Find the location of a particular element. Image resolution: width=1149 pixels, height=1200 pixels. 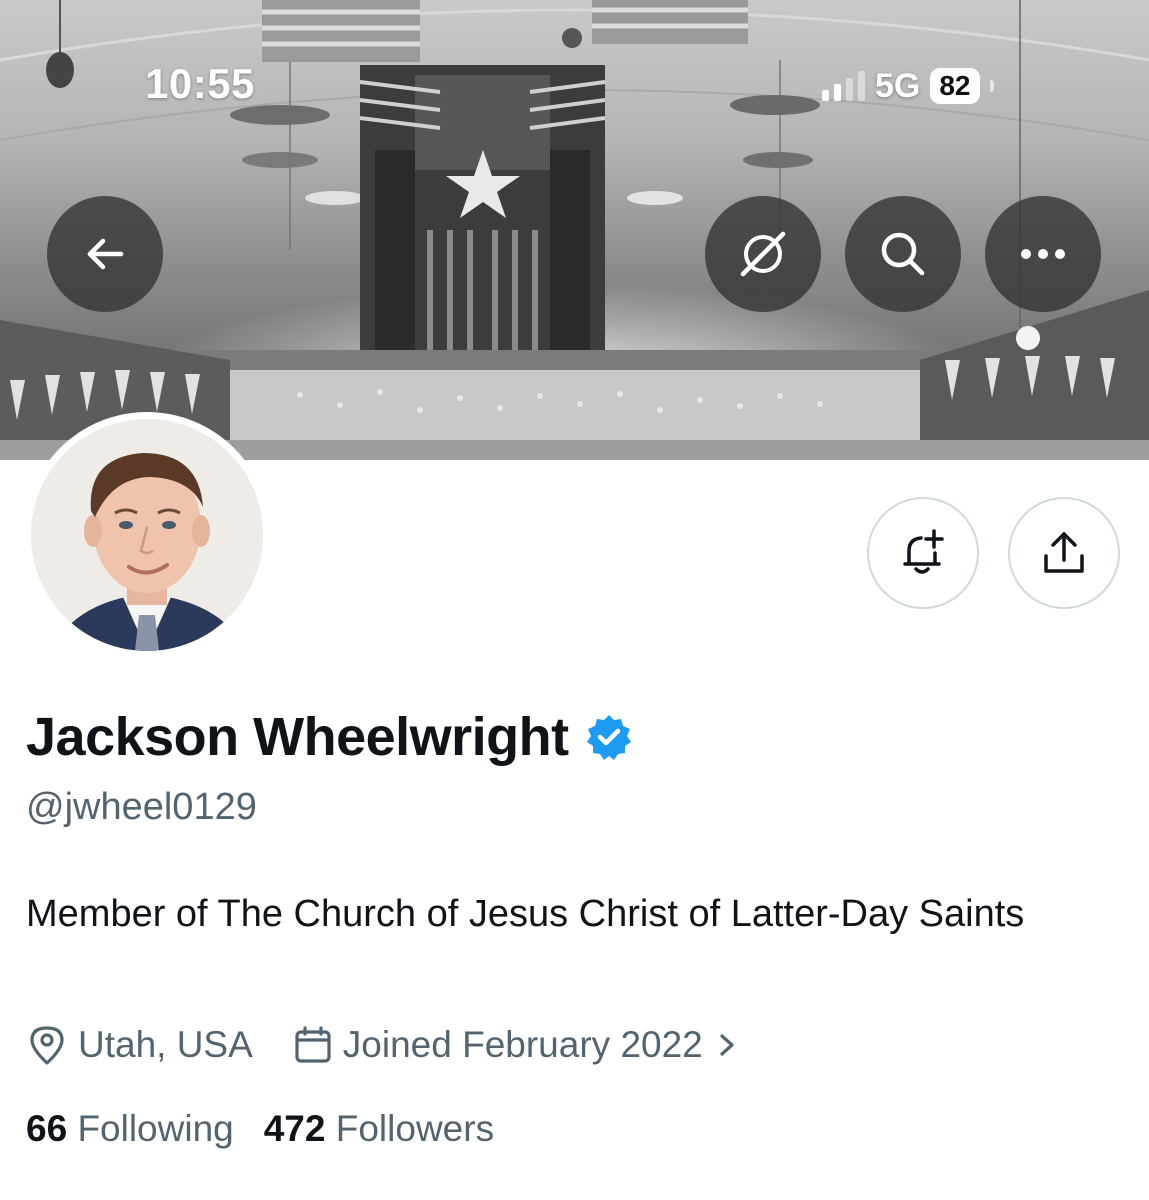

grok-button is located at coordinates (763, 254).